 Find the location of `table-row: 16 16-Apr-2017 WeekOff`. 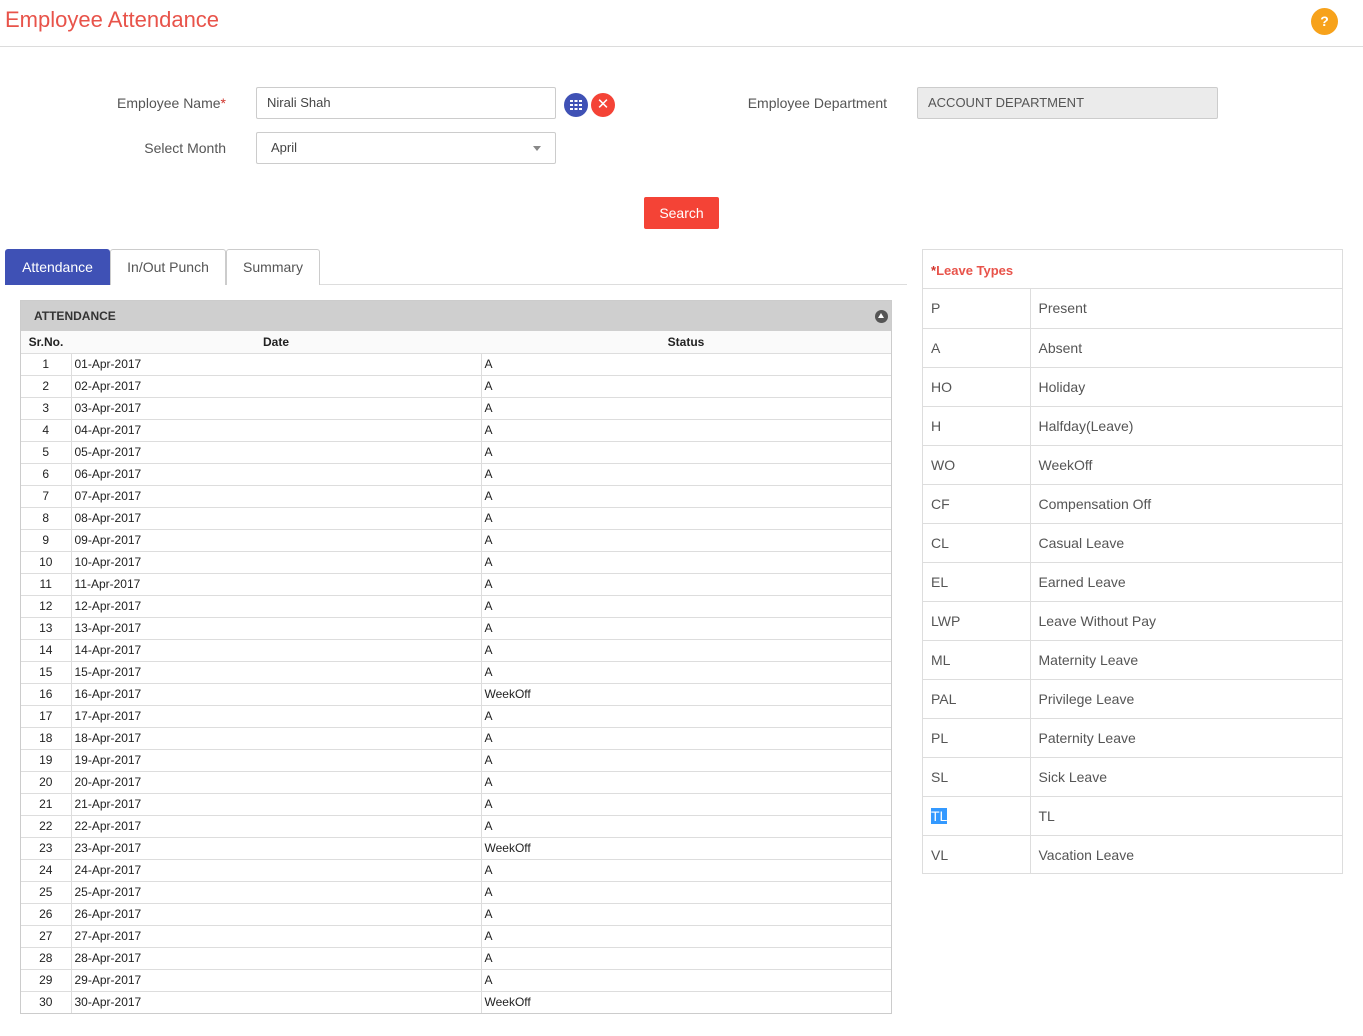

table-row: 16 16-Apr-2017 WeekOff is located at coordinates (456, 694).